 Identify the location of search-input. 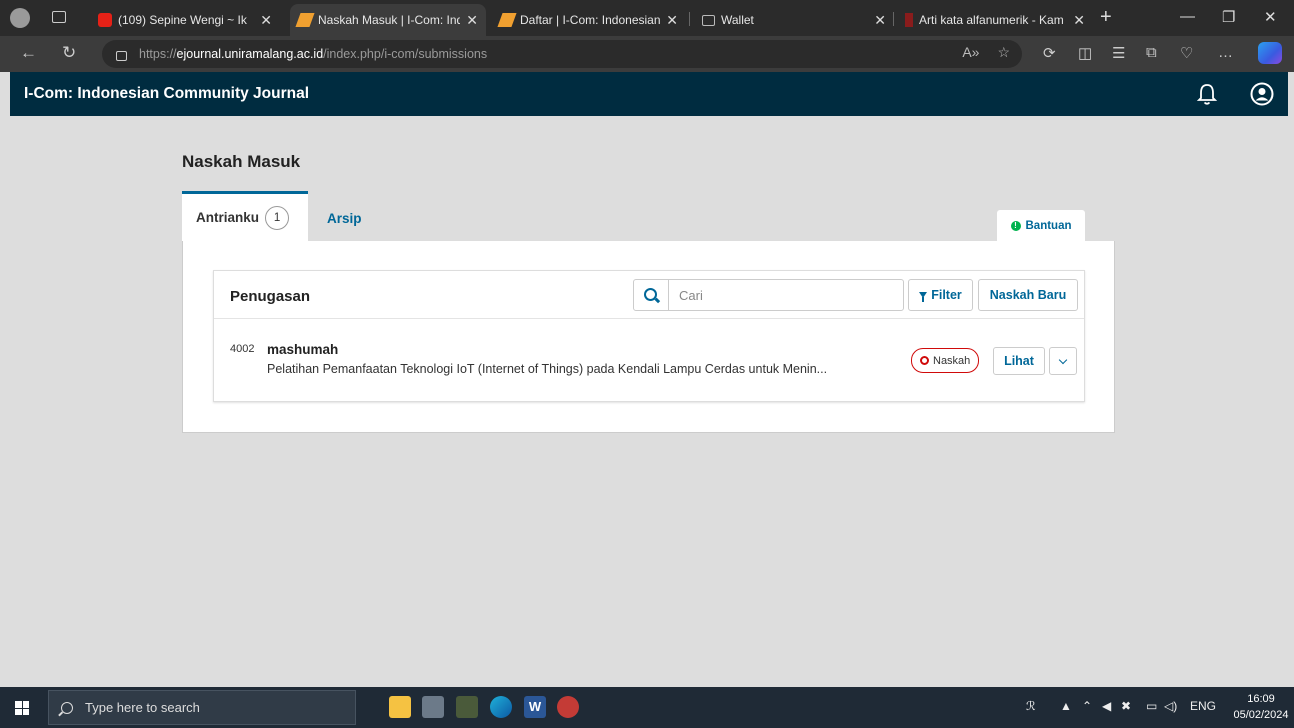
(784, 295).